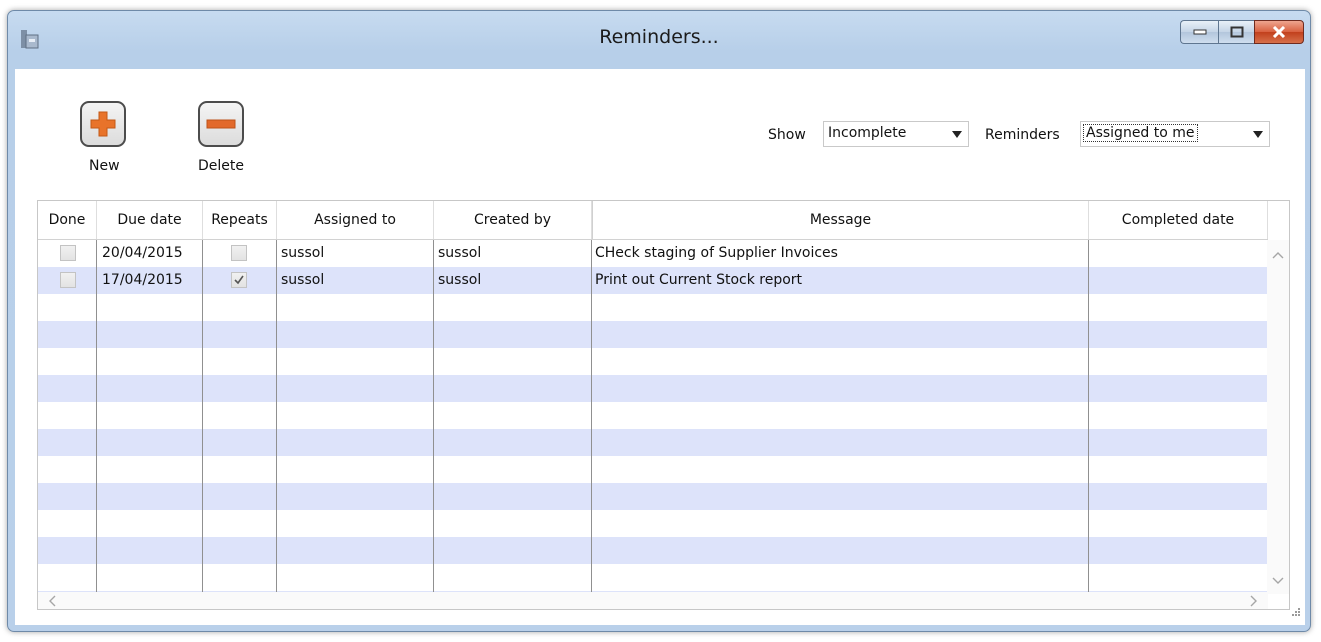 This screenshot has height=642, width=1321. I want to click on reminders-select: Assigned to me, so click(1175, 134).